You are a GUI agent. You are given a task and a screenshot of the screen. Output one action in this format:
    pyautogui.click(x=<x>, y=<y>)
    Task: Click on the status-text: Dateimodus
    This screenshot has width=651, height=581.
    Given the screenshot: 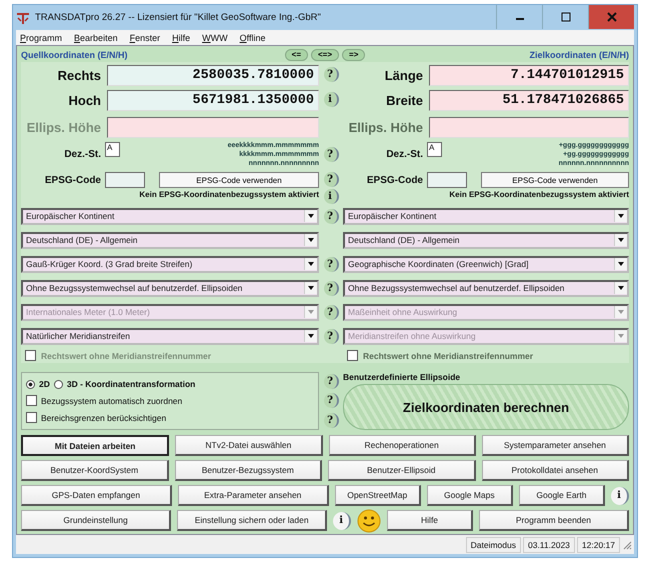 What is the action you would take?
    pyautogui.click(x=493, y=544)
    